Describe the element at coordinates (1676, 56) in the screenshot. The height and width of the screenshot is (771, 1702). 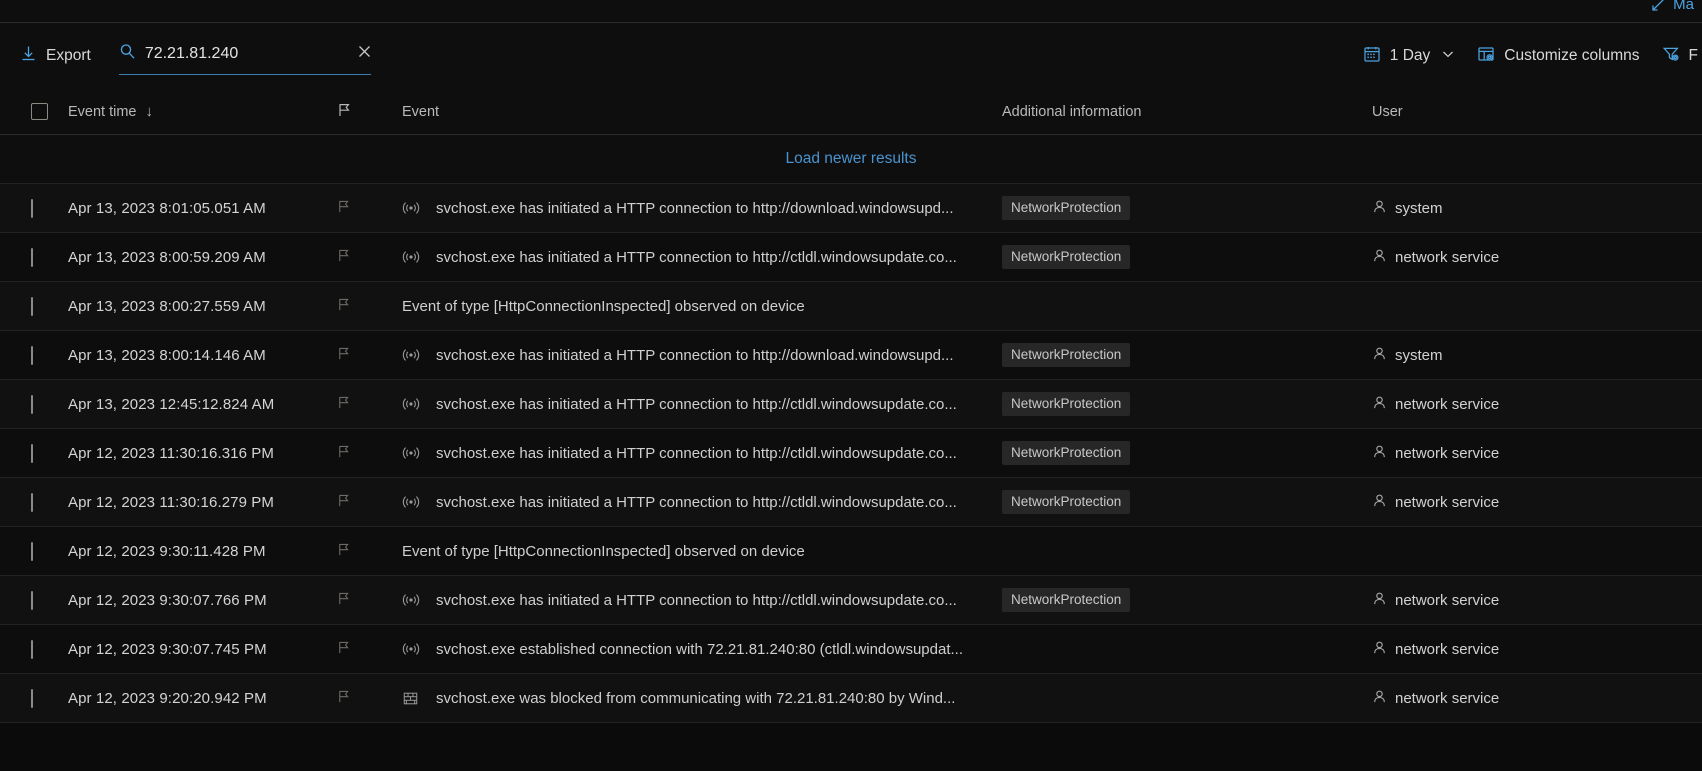
I see `filter-button: F` at that location.